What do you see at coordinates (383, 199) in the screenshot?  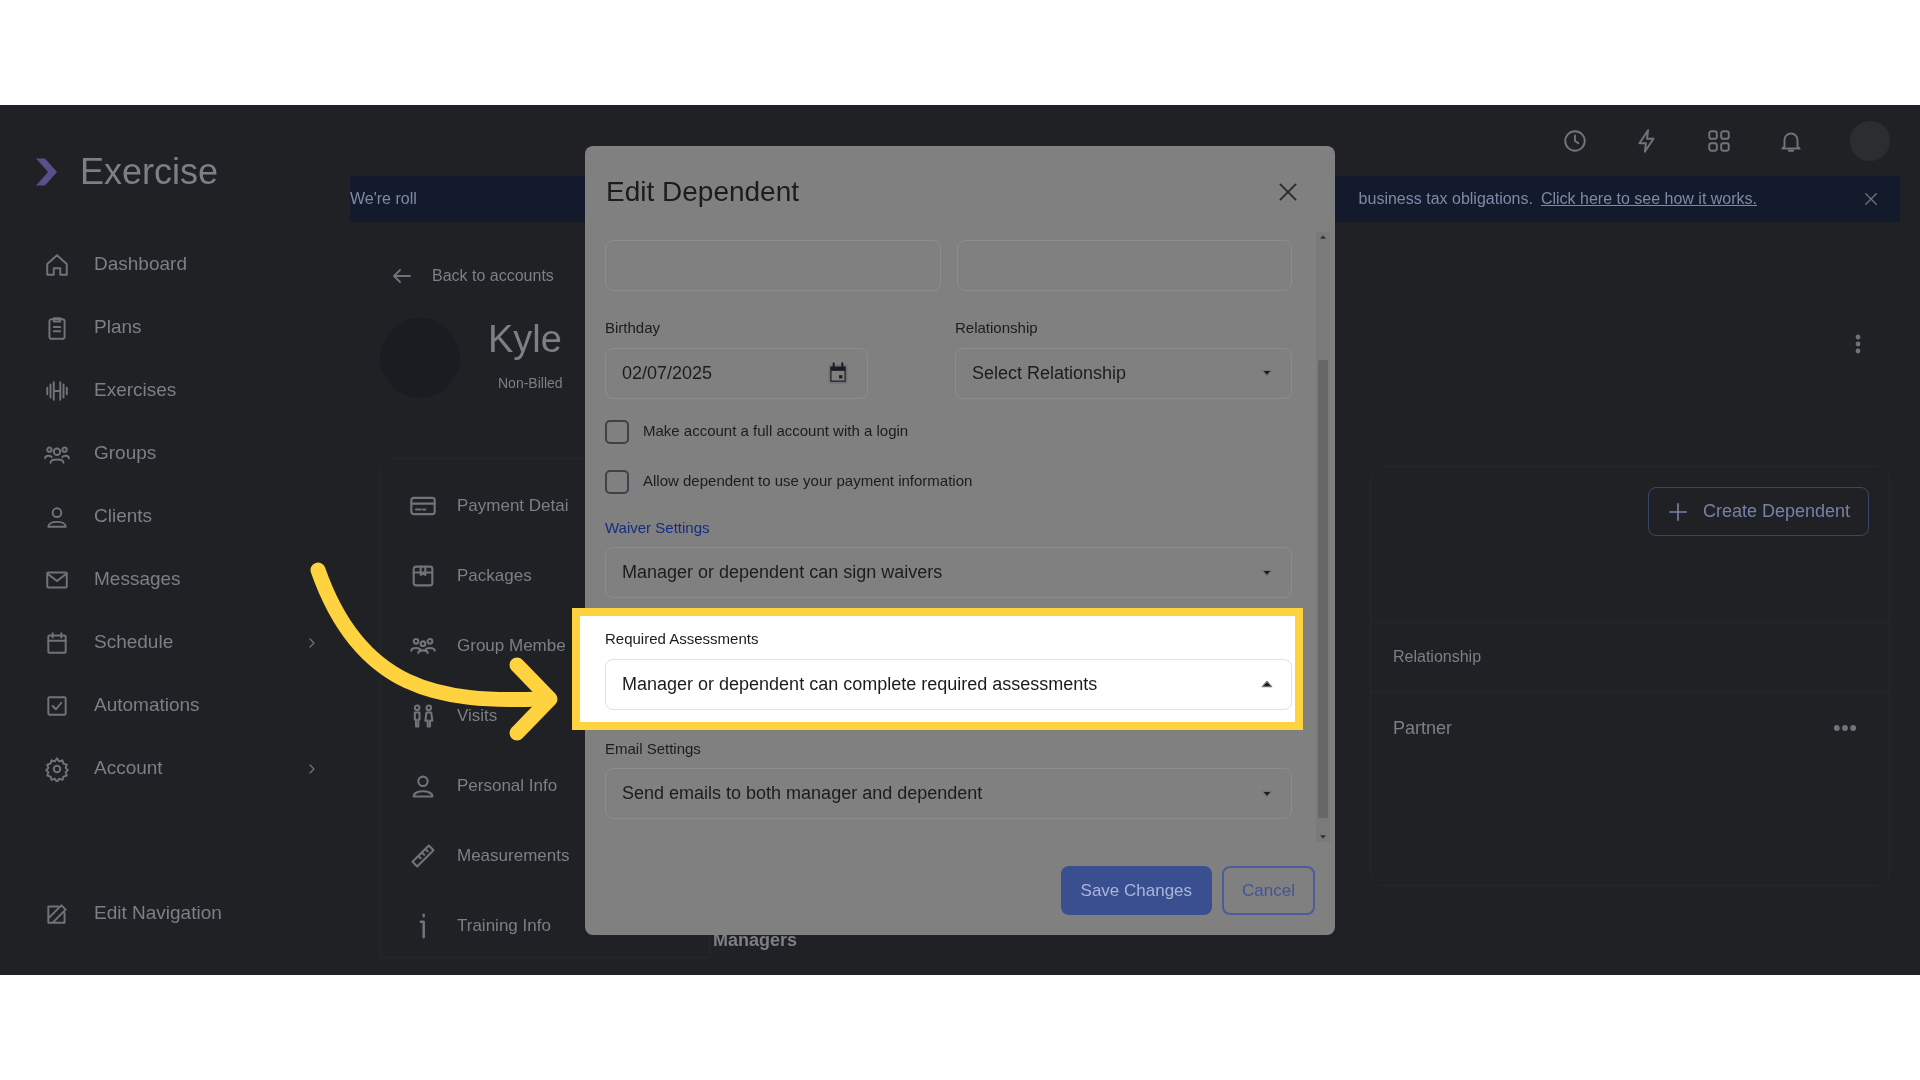 I see `banner-text: We're roll` at bounding box center [383, 199].